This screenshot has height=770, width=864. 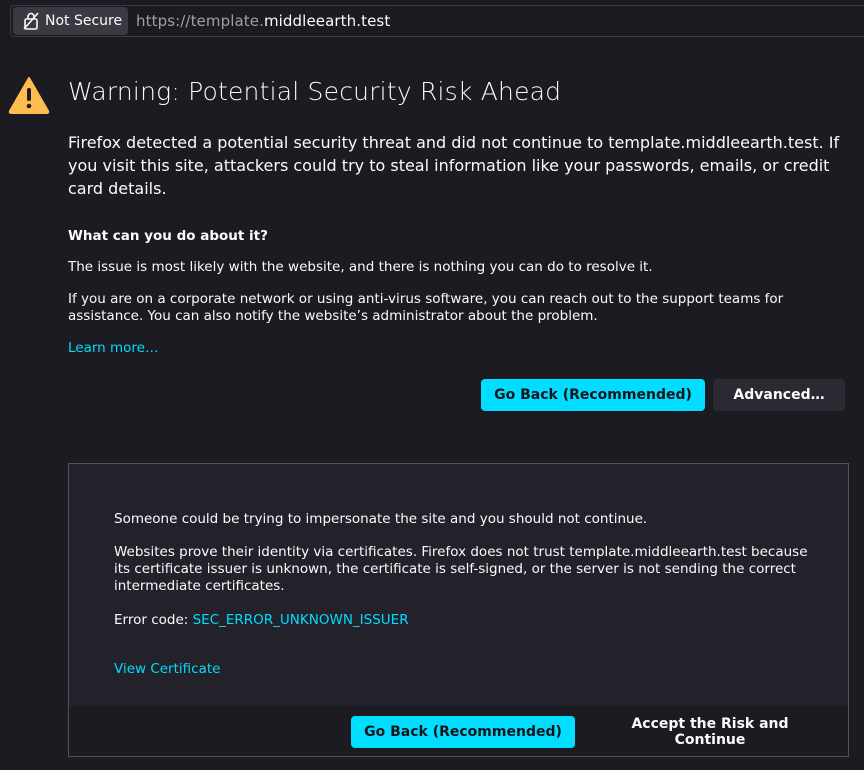 I want to click on url-text: https://template.middleearth.test, so click(x=263, y=21).